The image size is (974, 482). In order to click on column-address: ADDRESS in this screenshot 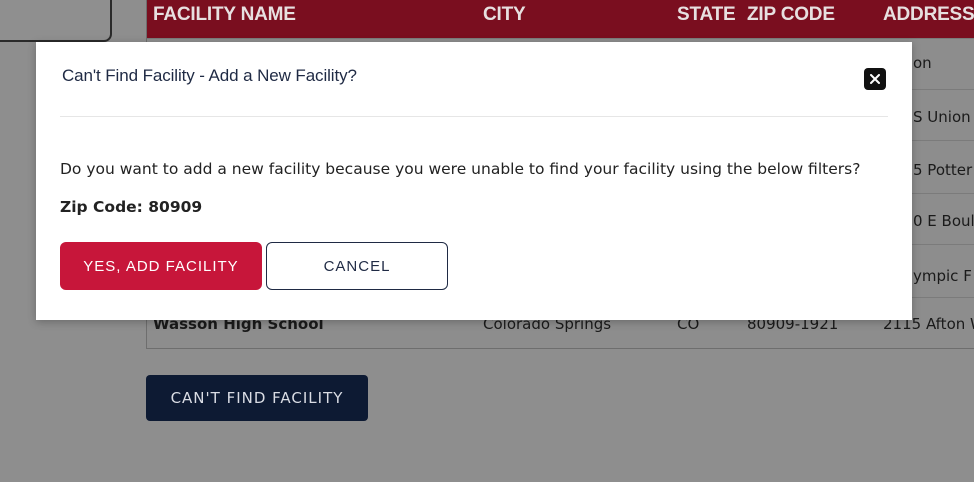, I will do `click(928, 14)`.